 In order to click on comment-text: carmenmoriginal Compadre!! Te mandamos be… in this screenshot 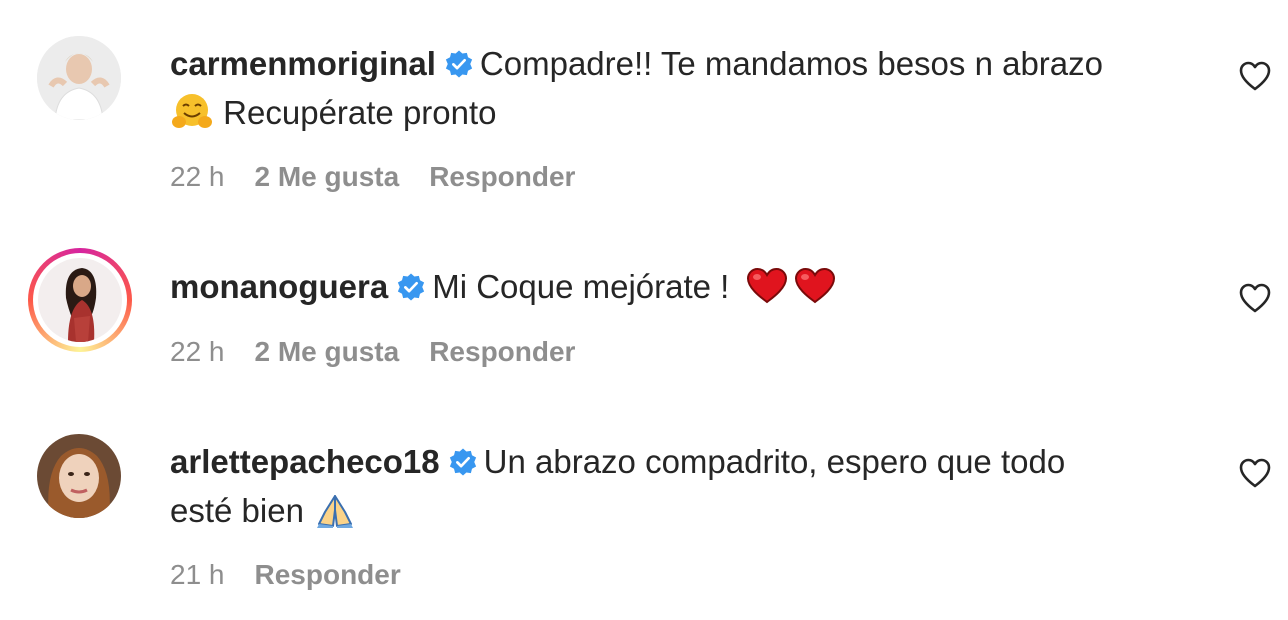, I will do `click(685, 92)`.